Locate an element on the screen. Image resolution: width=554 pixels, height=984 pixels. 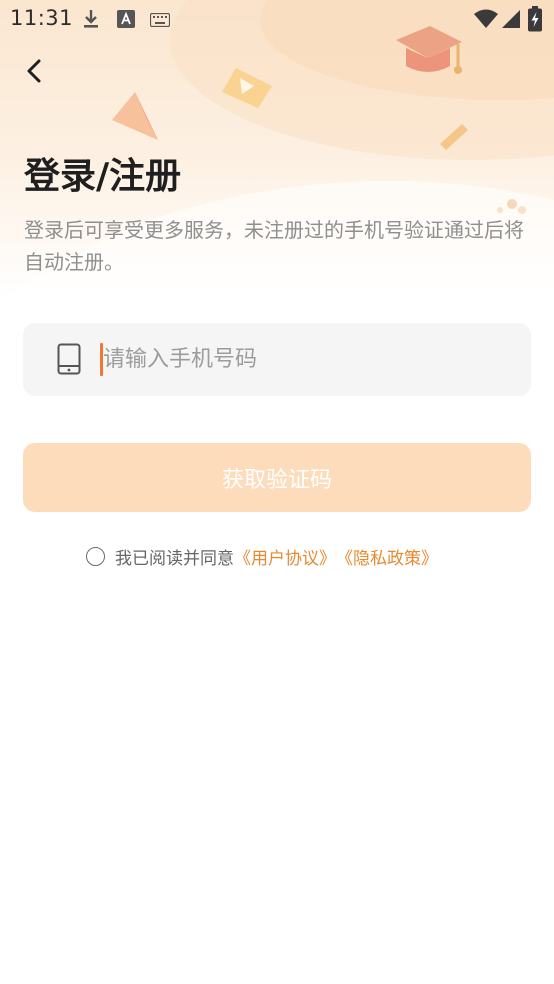
privacy-policy-link: 《隐私政策》 is located at coordinates (387, 556).